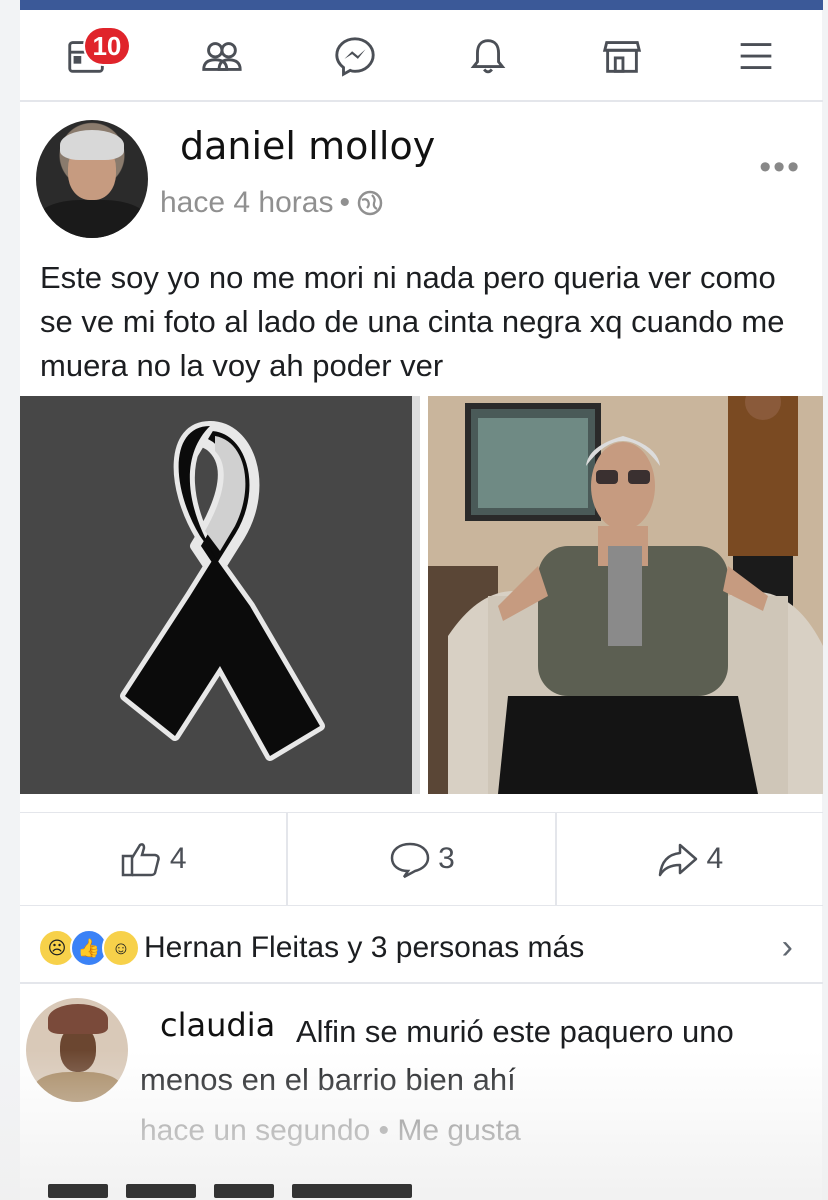 The image size is (828, 1200). I want to click on haha-reaction-icon: ☺, so click(121, 948).